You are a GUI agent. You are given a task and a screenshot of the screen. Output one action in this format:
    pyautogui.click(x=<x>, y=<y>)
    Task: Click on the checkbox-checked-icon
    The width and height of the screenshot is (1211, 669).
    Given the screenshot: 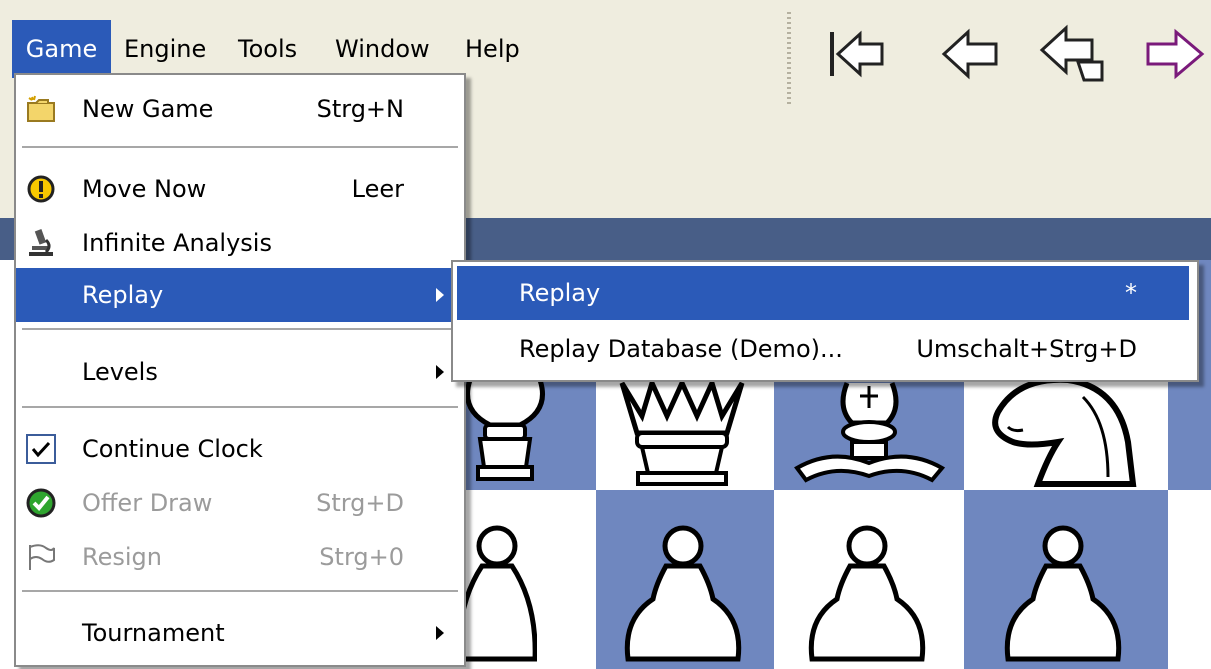 What is the action you would take?
    pyautogui.click(x=41, y=449)
    